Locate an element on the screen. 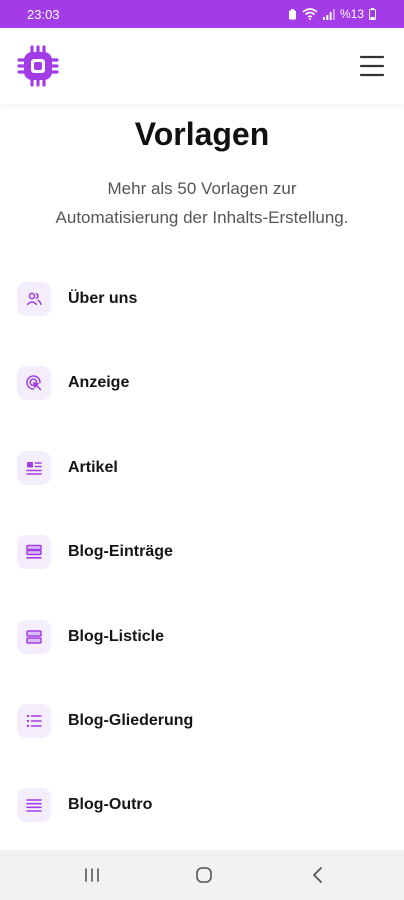 This screenshot has width=404, height=900. article-icon is located at coordinates (34, 467).